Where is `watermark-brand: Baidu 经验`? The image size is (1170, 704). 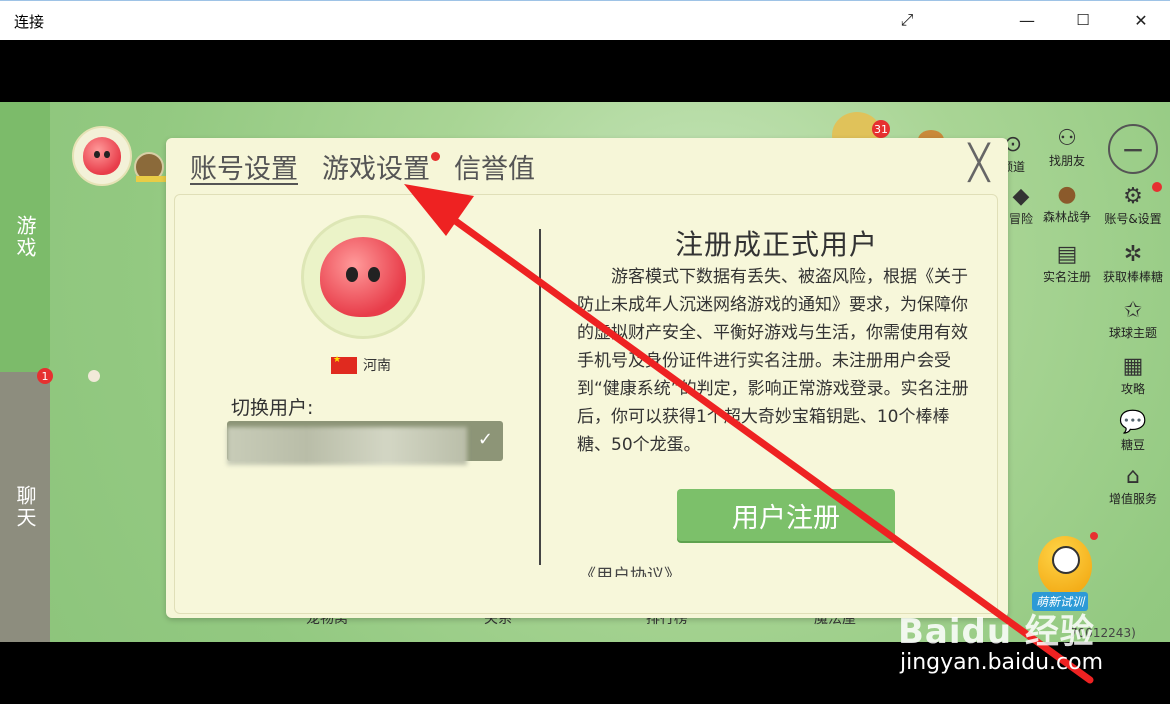
watermark-brand: Baidu 经验 is located at coordinates (996, 632).